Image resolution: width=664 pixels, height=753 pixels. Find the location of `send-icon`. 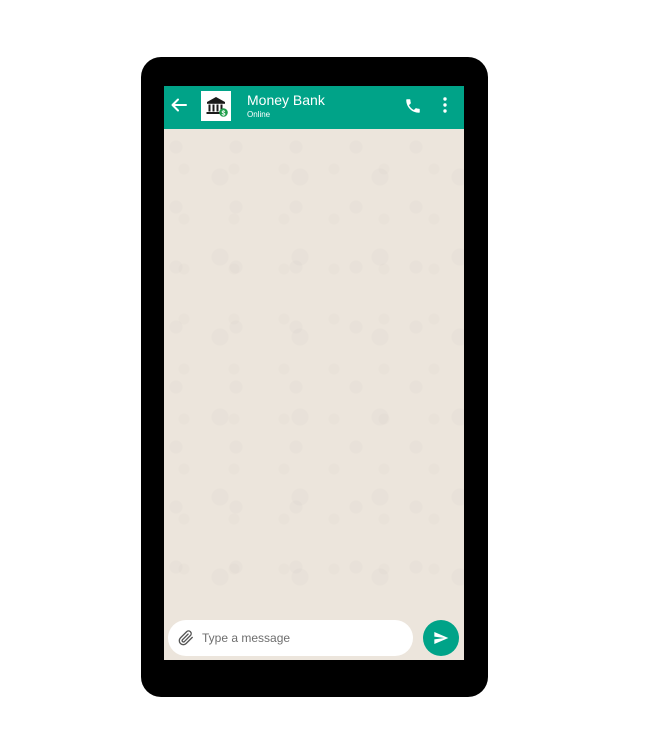

send-icon is located at coordinates (441, 638).